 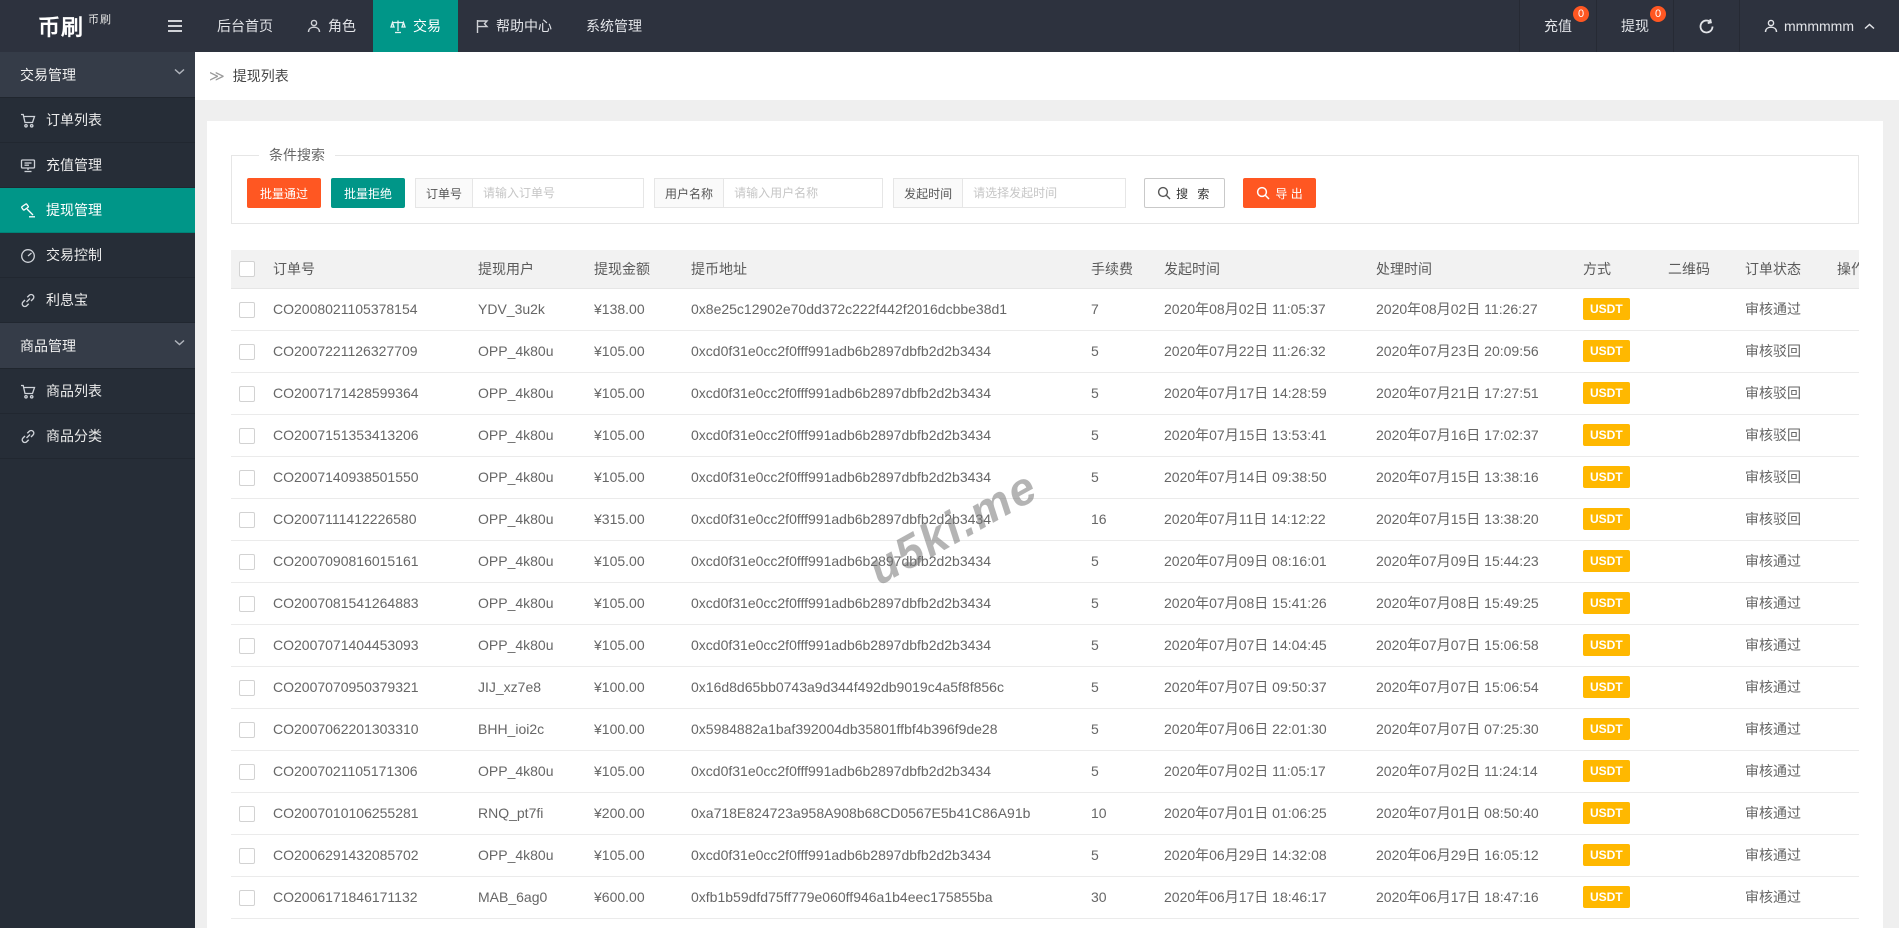 What do you see at coordinates (928, 193) in the screenshot?
I see `start-time-label: 发起时间` at bounding box center [928, 193].